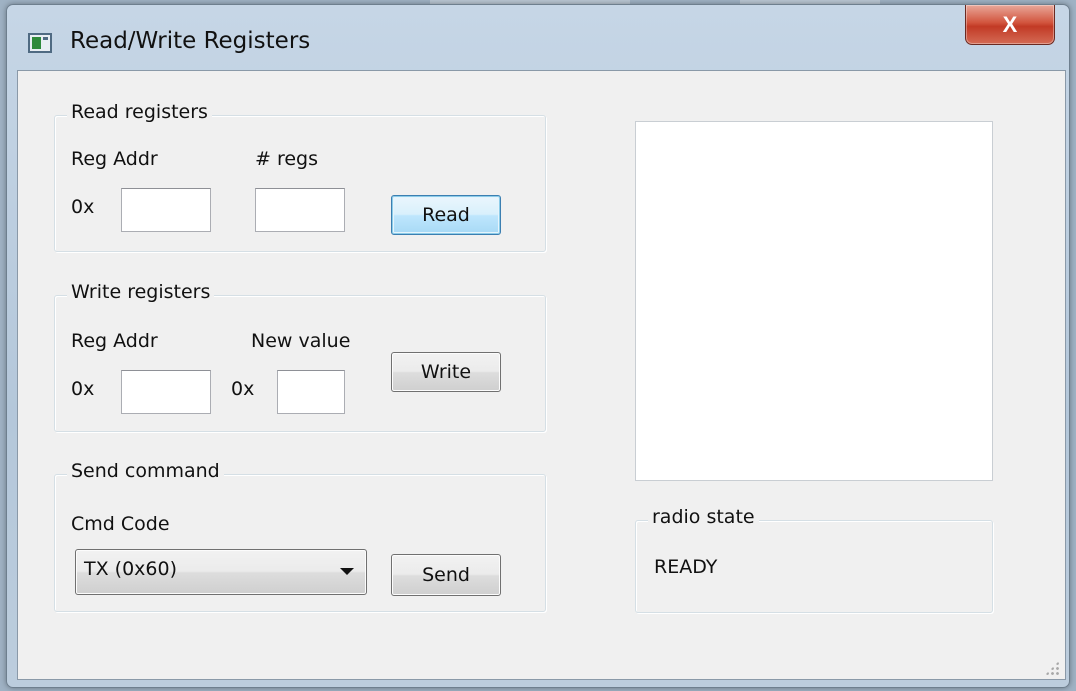 This screenshot has height=691, width=1076. What do you see at coordinates (139, 112) in the screenshot?
I see `read-registers-title: Read registers` at bounding box center [139, 112].